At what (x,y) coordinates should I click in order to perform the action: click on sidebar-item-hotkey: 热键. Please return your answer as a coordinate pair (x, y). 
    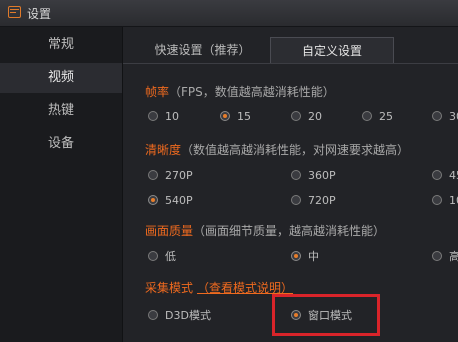
    Looking at the image, I should click on (61, 111).